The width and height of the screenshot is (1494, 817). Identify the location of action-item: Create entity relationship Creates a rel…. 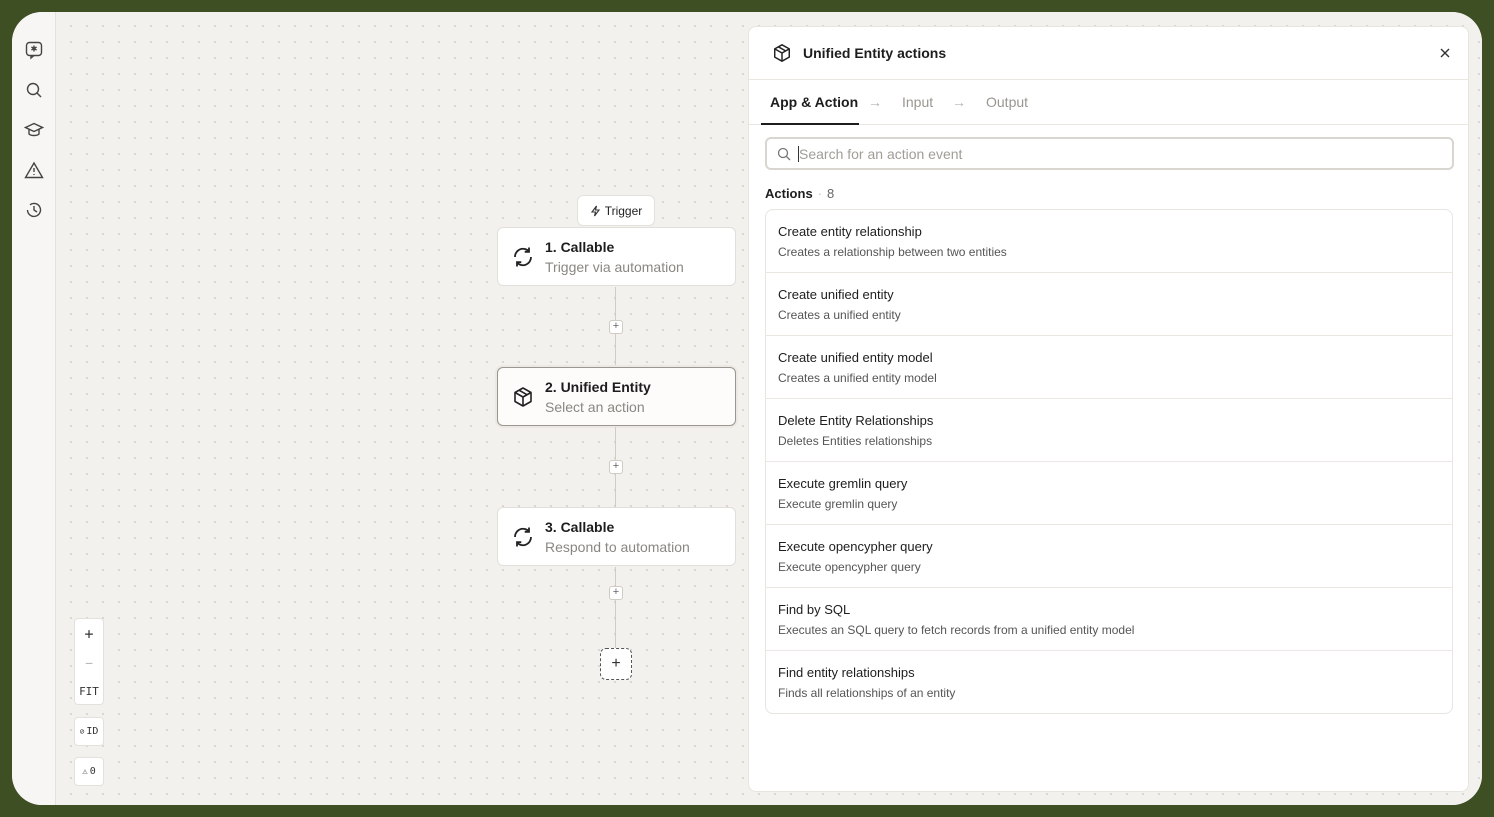
(1109, 241).